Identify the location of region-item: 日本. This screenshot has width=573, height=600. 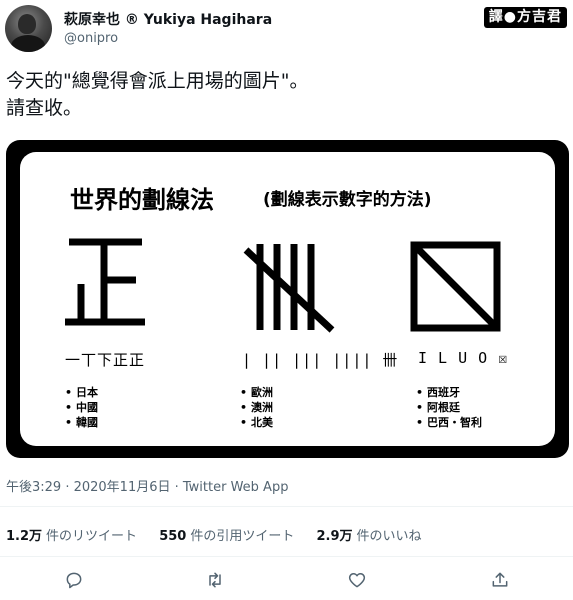
(81, 392).